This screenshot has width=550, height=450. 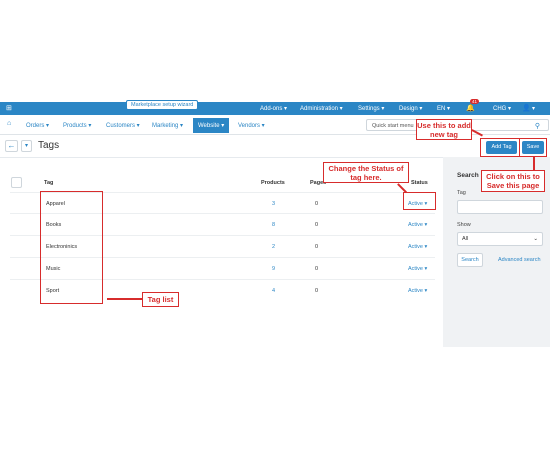 I want to click on currency-menu: CHG ▾, so click(x=502, y=108).